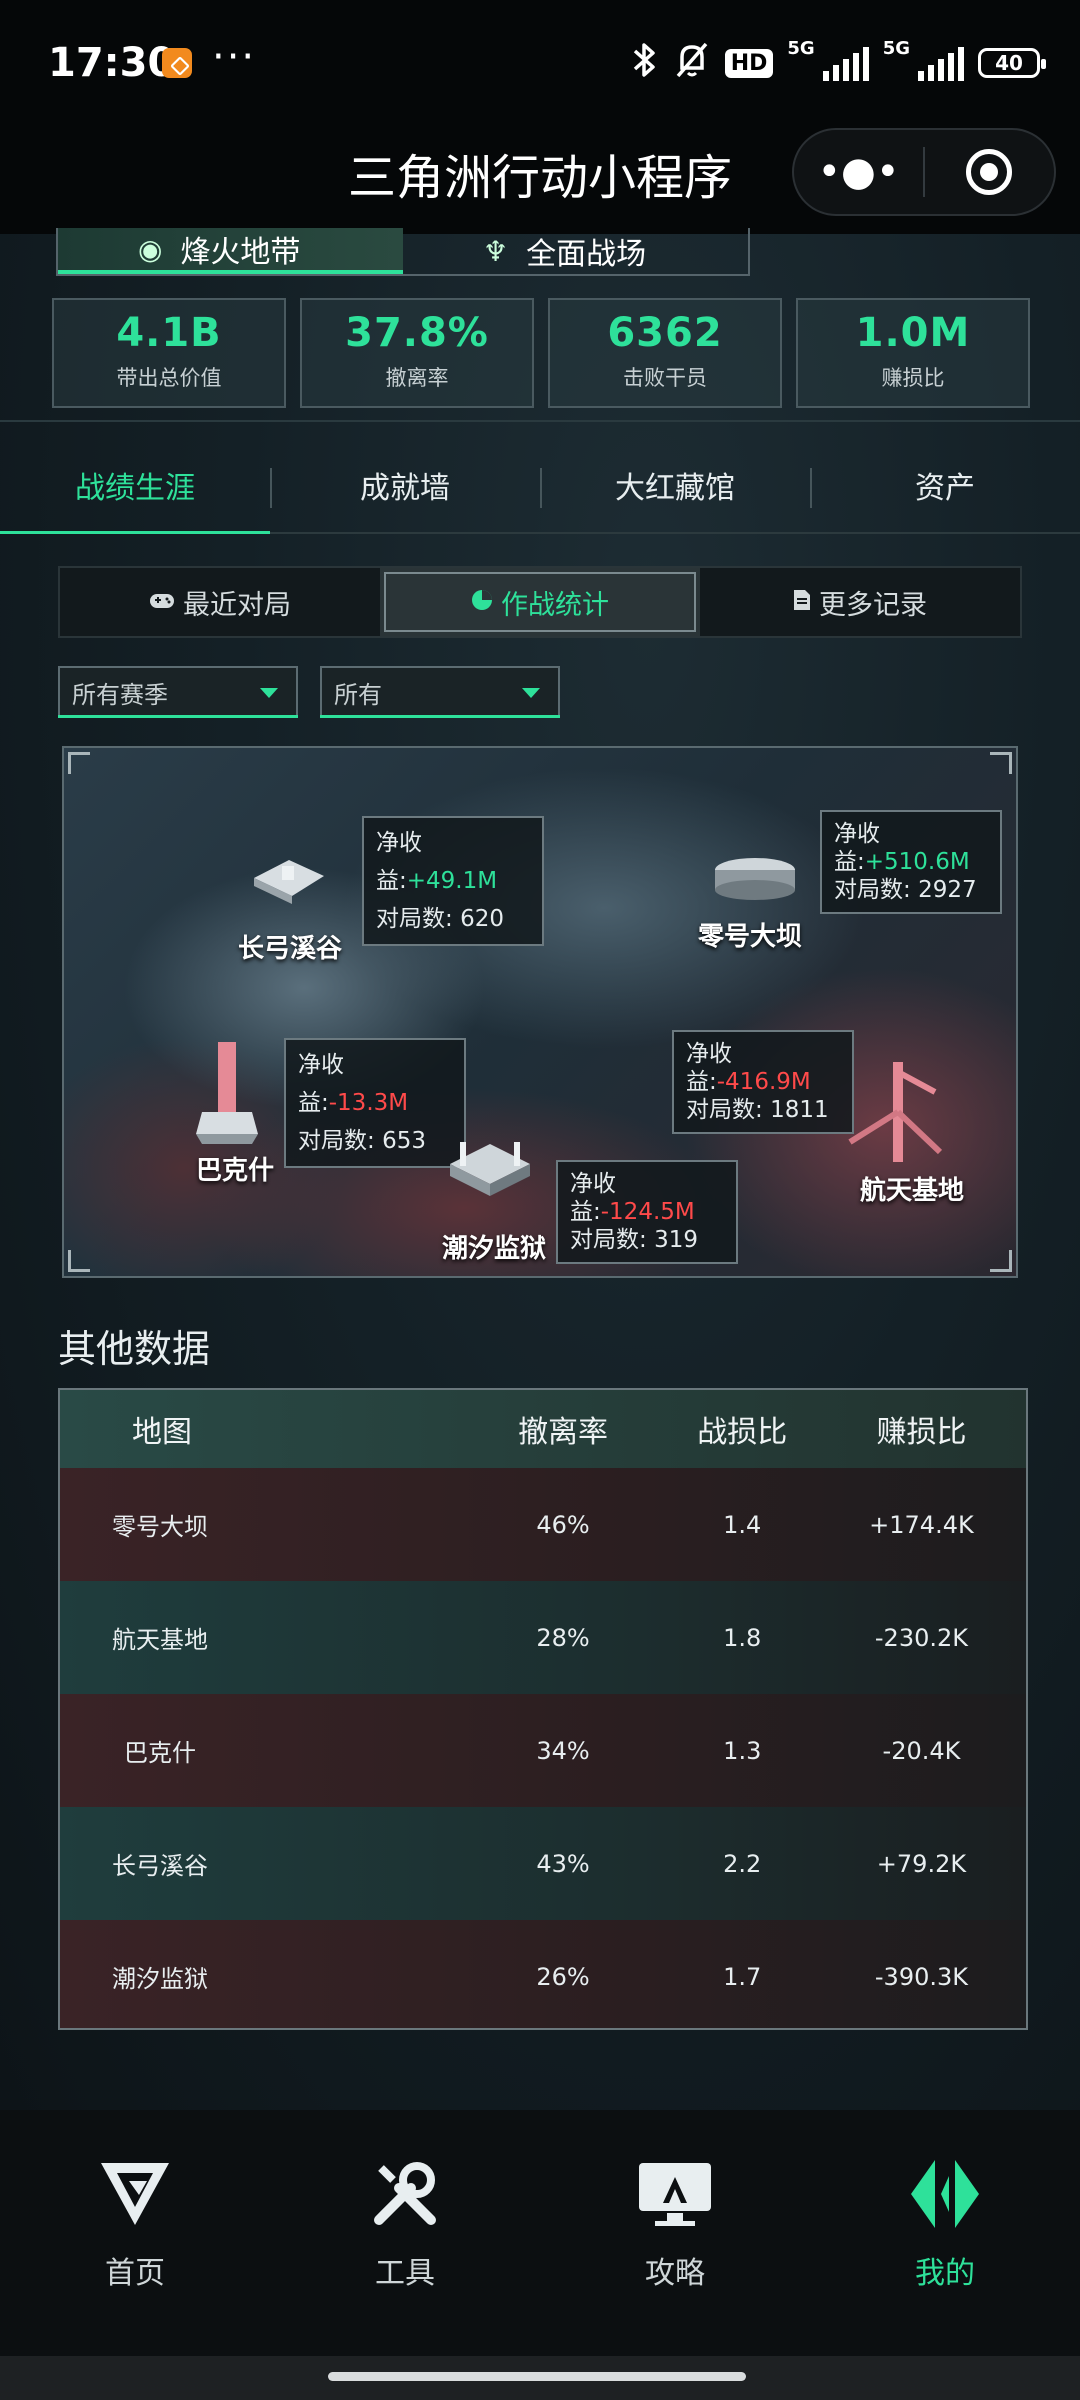 This screenshot has width=1080, height=2400. What do you see at coordinates (537, 2376) in the screenshot?
I see `home-indicator` at bounding box center [537, 2376].